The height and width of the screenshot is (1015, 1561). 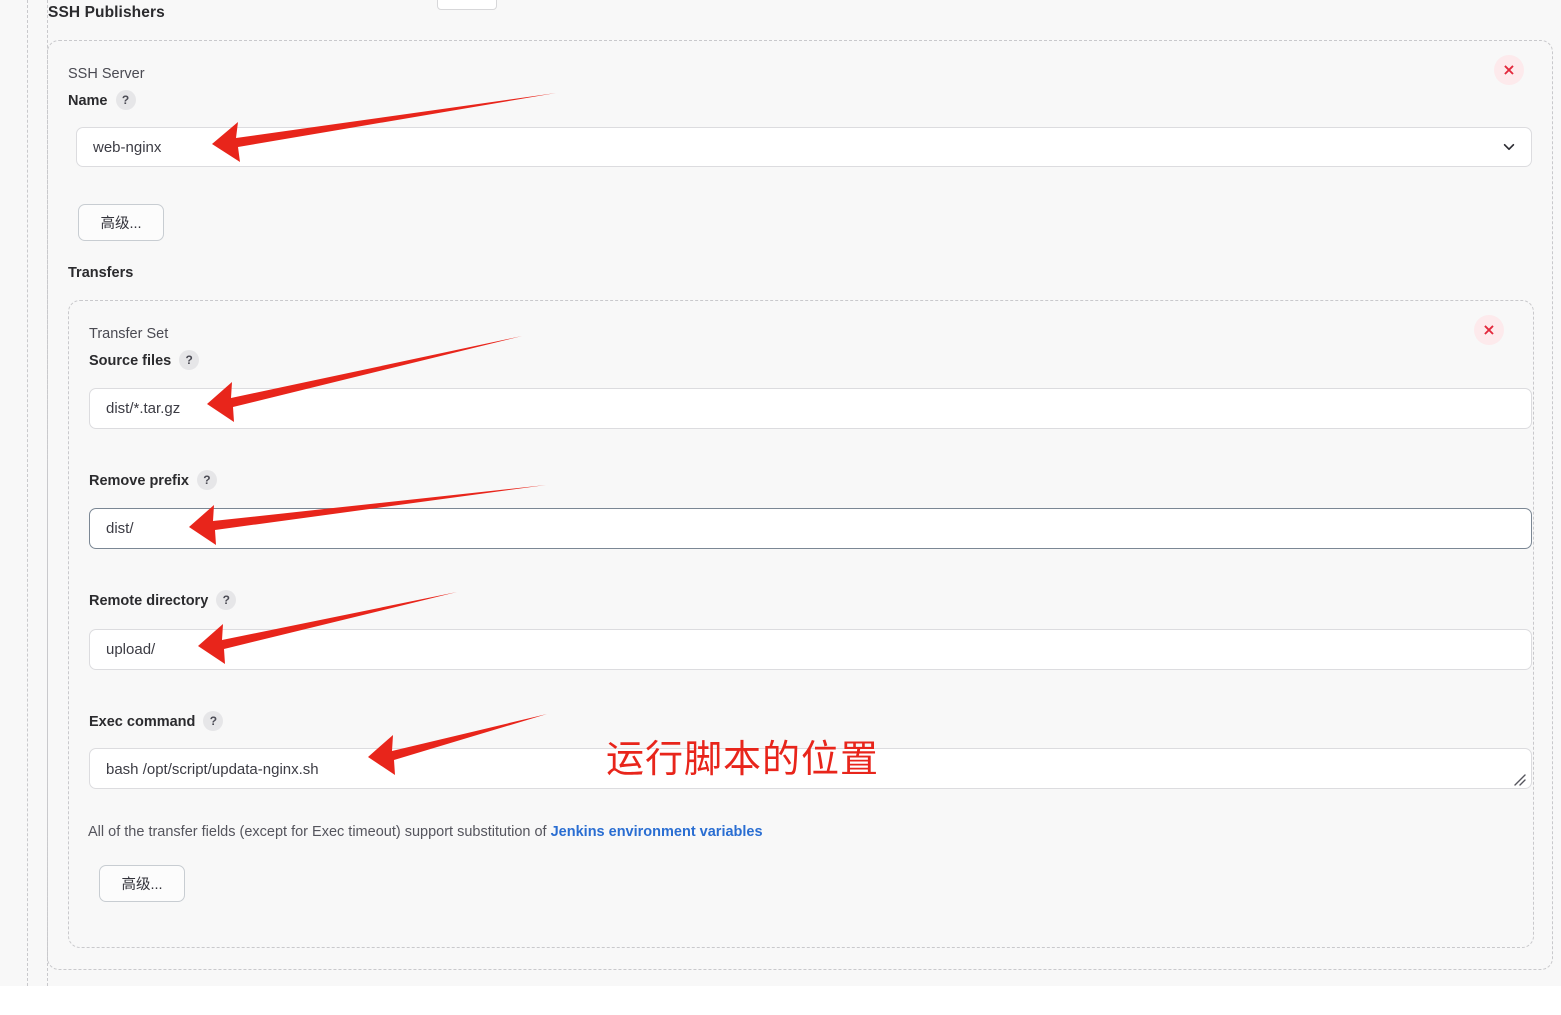 I want to click on source-files-label-row: Source files?, so click(x=144, y=360).